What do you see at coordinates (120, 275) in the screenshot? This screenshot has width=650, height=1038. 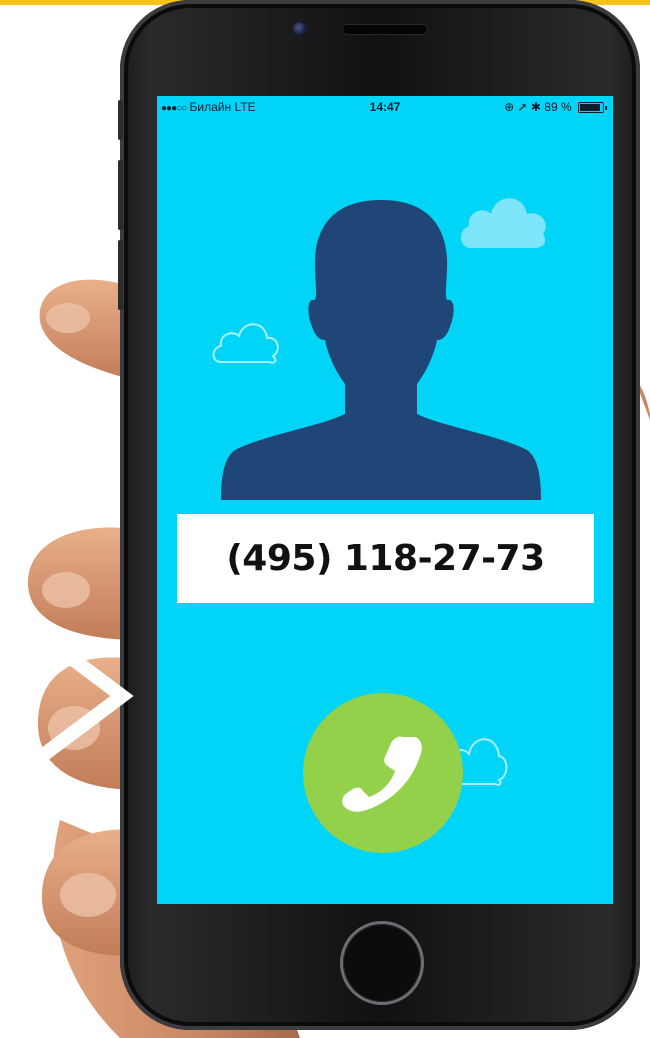 I see `volume-down-button` at bounding box center [120, 275].